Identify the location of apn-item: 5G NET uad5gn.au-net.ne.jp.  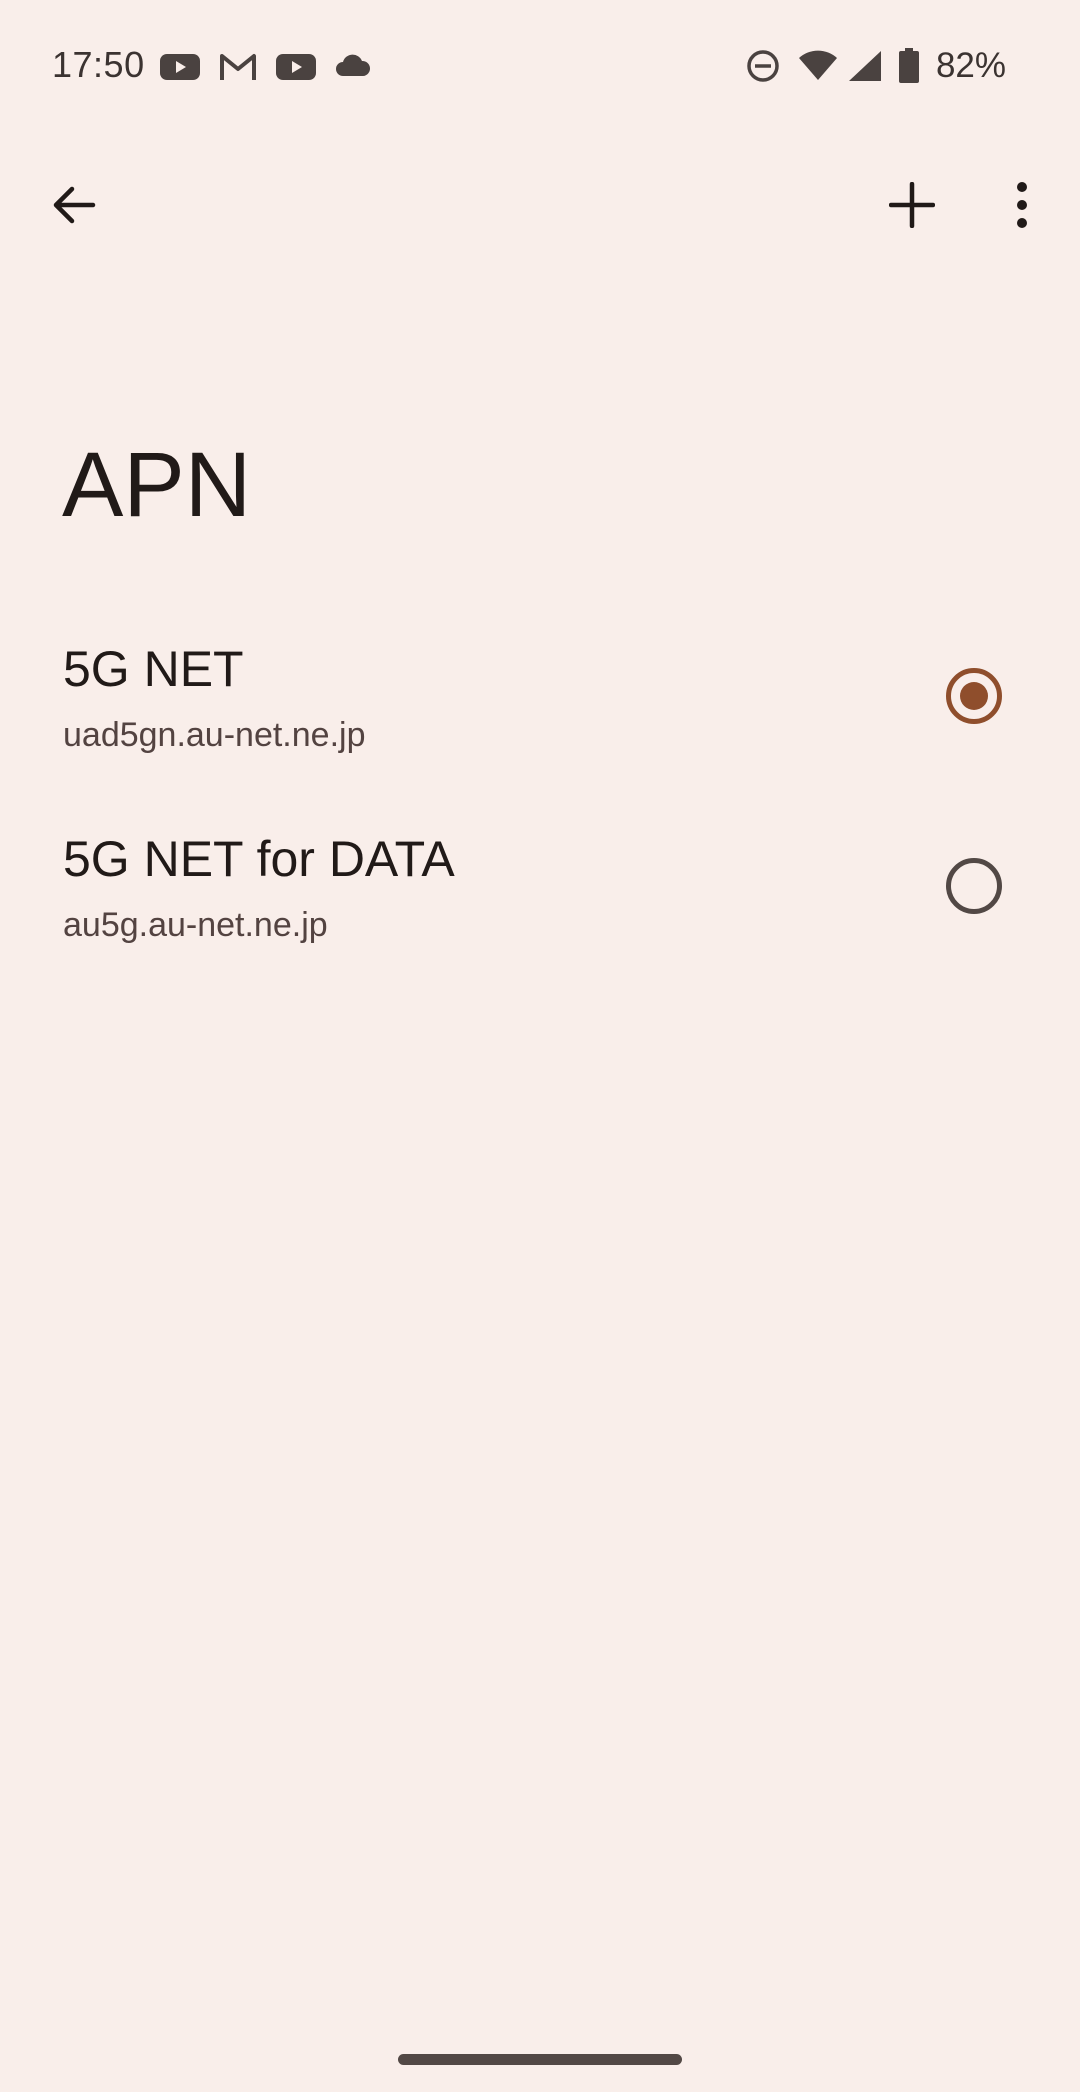
(540, 707).